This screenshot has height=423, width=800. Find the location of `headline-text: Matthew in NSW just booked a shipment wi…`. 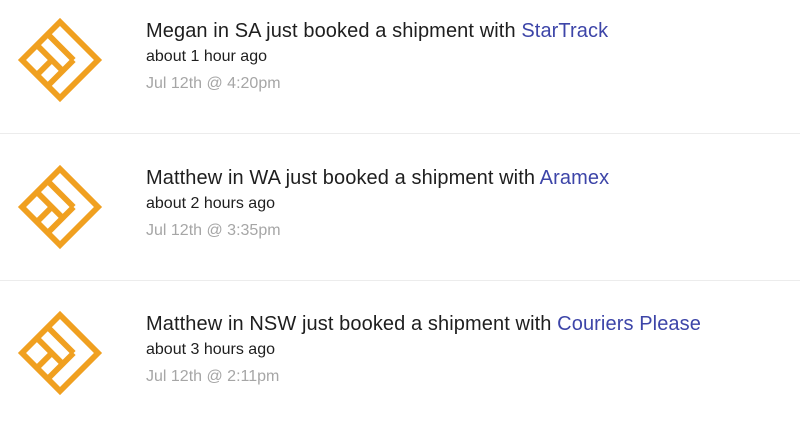

headline-text: Matthew in NSW just booked a shipment wi… is located at coordinates (349, 324).